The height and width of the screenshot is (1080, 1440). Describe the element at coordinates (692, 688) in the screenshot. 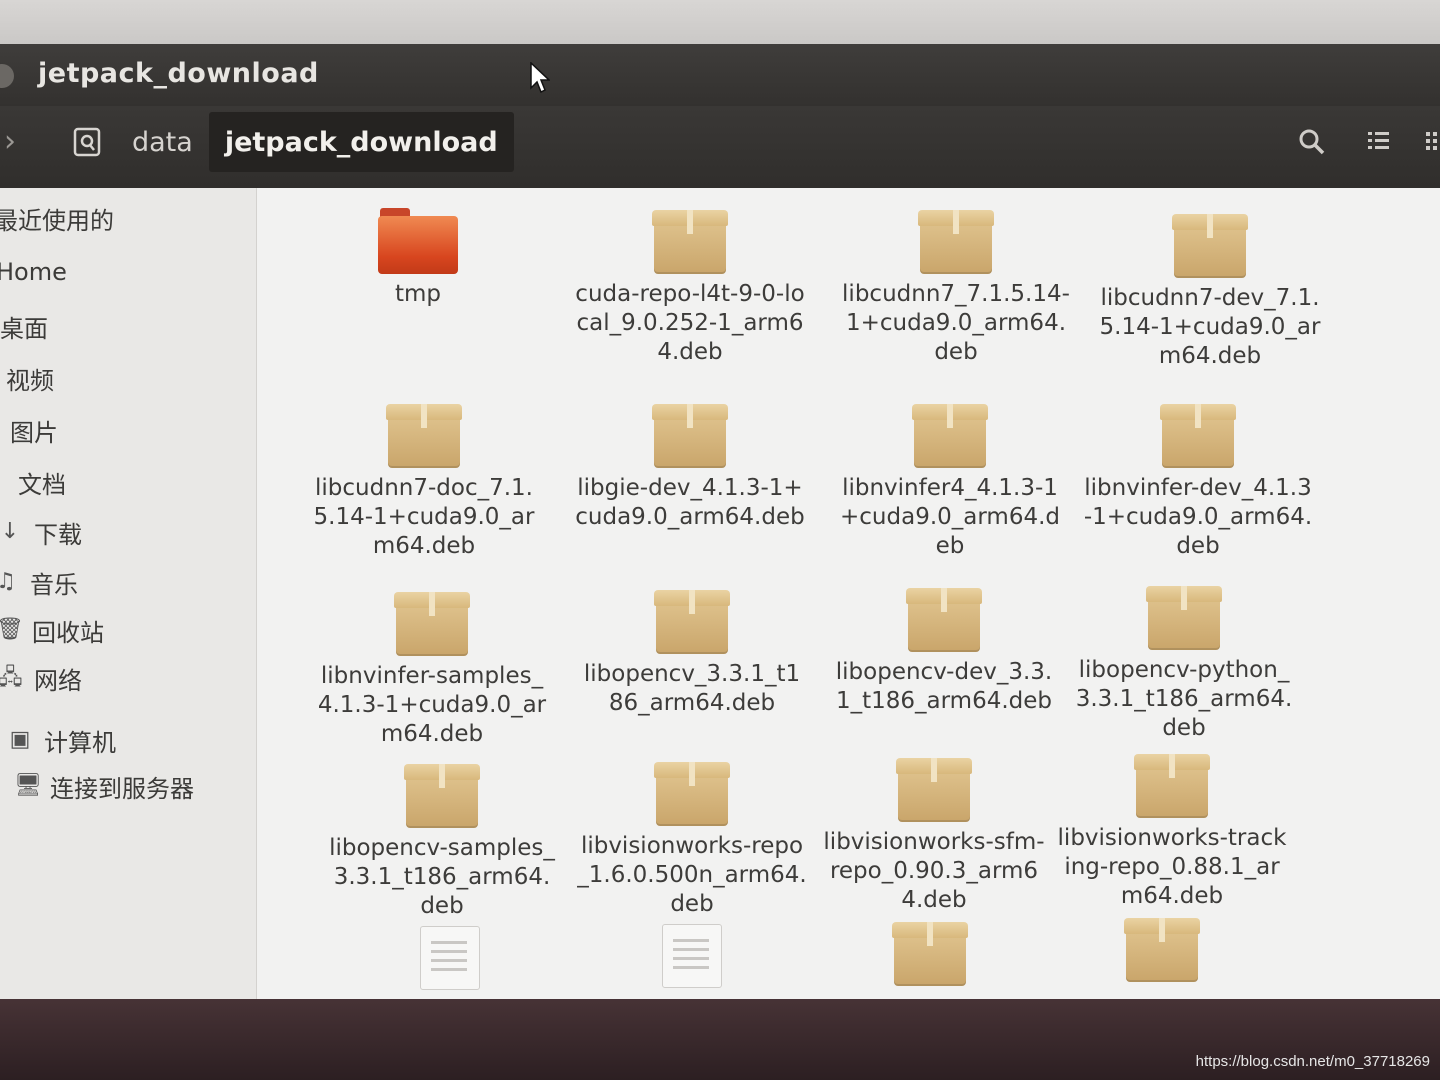

I see `file-name: libopencv_3.3.1_t186_arm64.deb` at that location.